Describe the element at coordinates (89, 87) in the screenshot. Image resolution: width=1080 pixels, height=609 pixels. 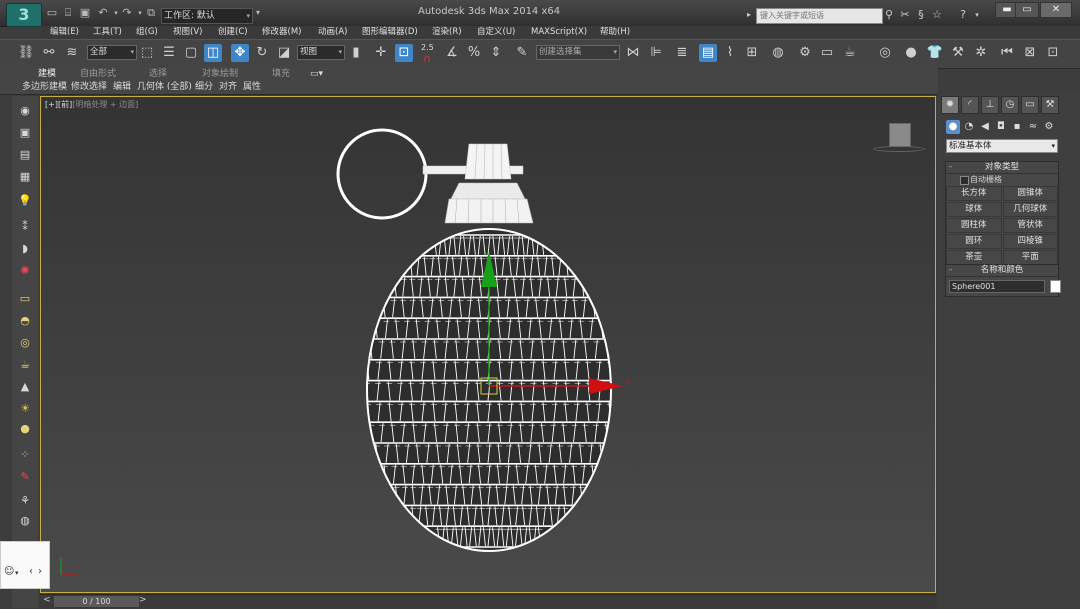
I see `ribbon-panel-modify-selection: 修改选择` at that location.